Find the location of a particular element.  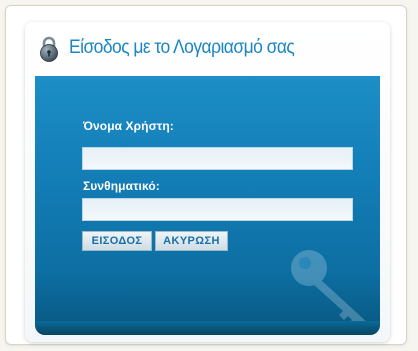

username-label: Όνομα Χρήστη: is located at coordinates (128, 126).